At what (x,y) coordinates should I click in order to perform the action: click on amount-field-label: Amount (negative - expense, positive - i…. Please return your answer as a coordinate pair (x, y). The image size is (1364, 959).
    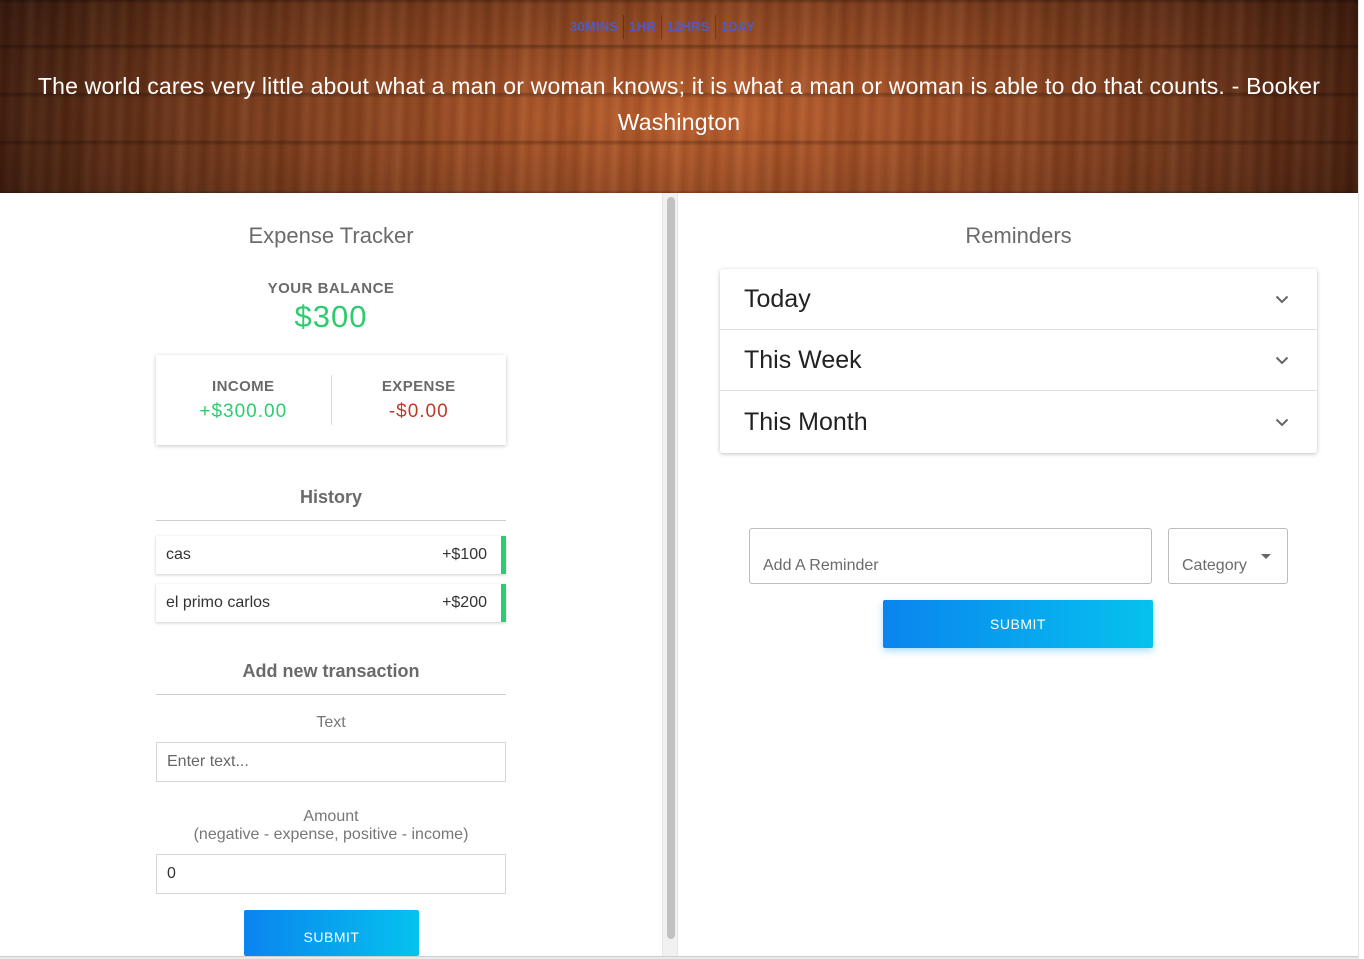
    Looking at the image, I should click on (331, 826).